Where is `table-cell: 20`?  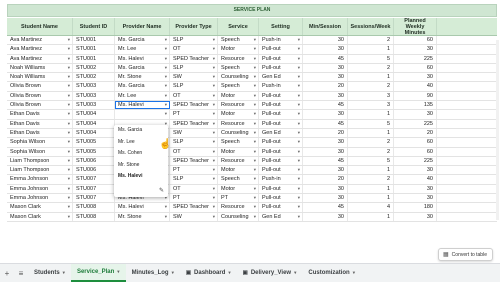
table-cell: 20 is located at coordinates (325, 179).